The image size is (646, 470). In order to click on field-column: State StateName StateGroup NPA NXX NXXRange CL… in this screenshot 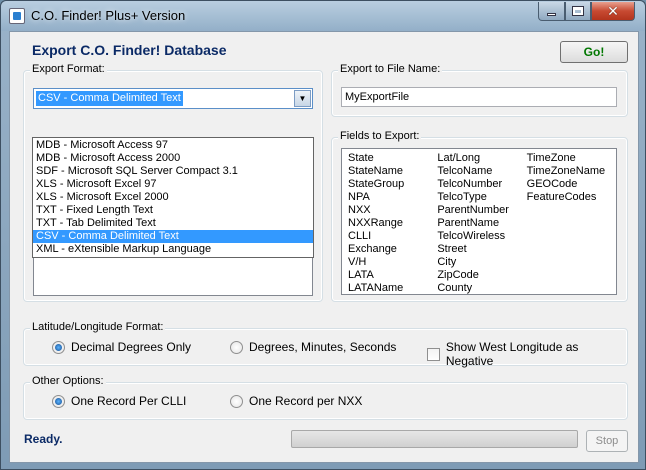, I will do `click(392, 223)`.